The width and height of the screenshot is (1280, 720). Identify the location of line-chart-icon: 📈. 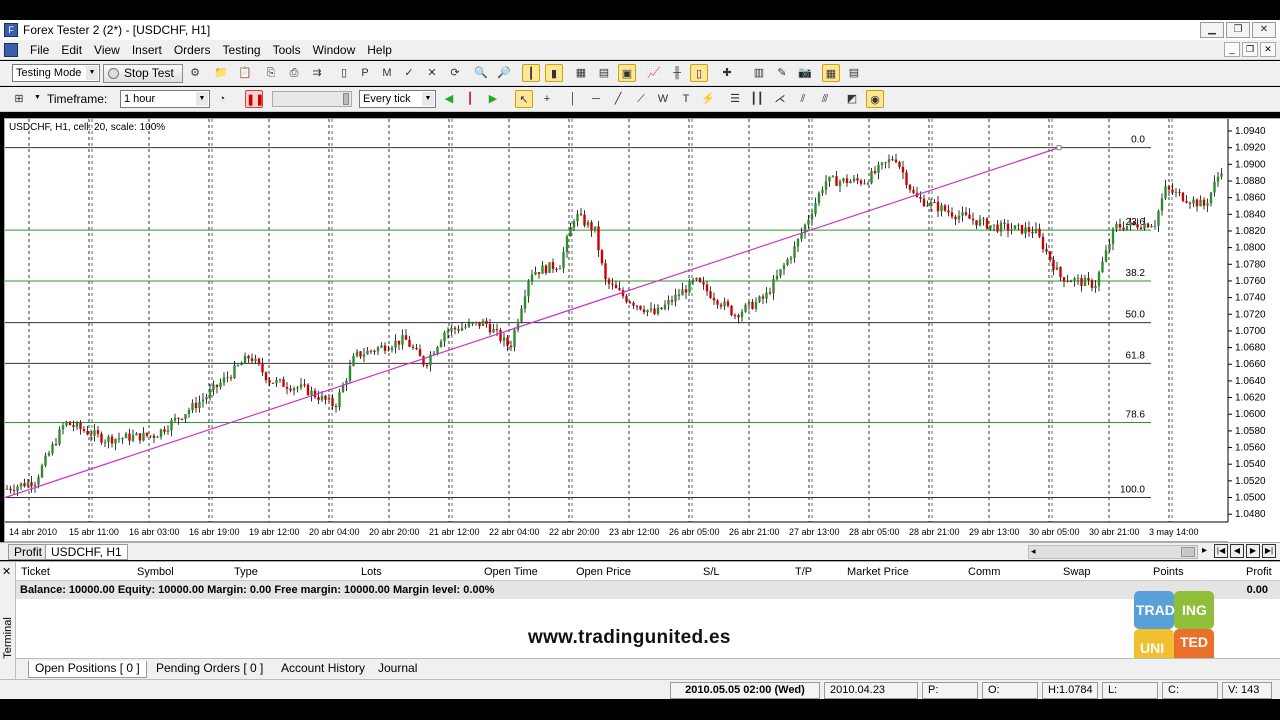
(654, 73).